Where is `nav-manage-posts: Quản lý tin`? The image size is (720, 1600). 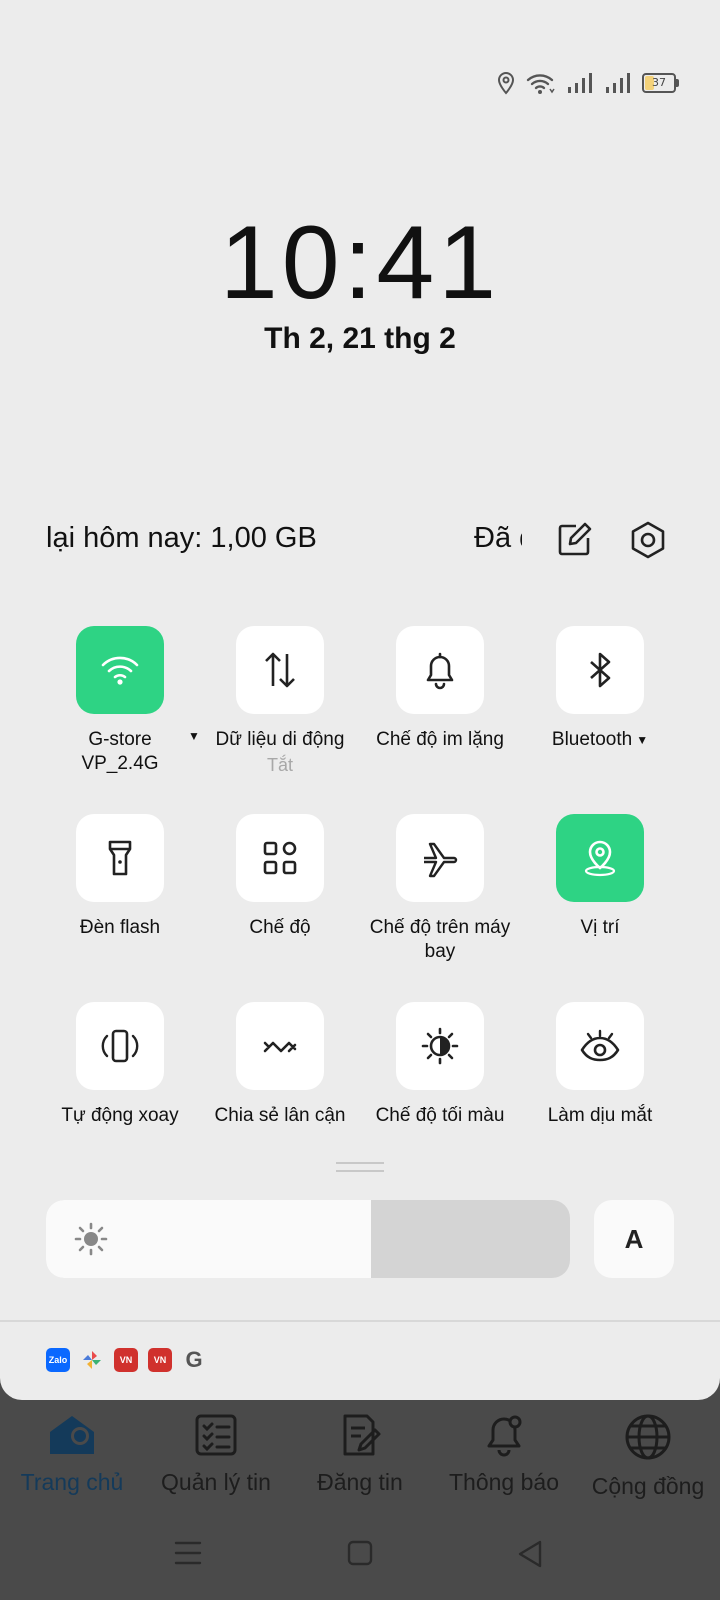
nav-manage-posts: Quản lý tin is located at coordinates (216, 1454).